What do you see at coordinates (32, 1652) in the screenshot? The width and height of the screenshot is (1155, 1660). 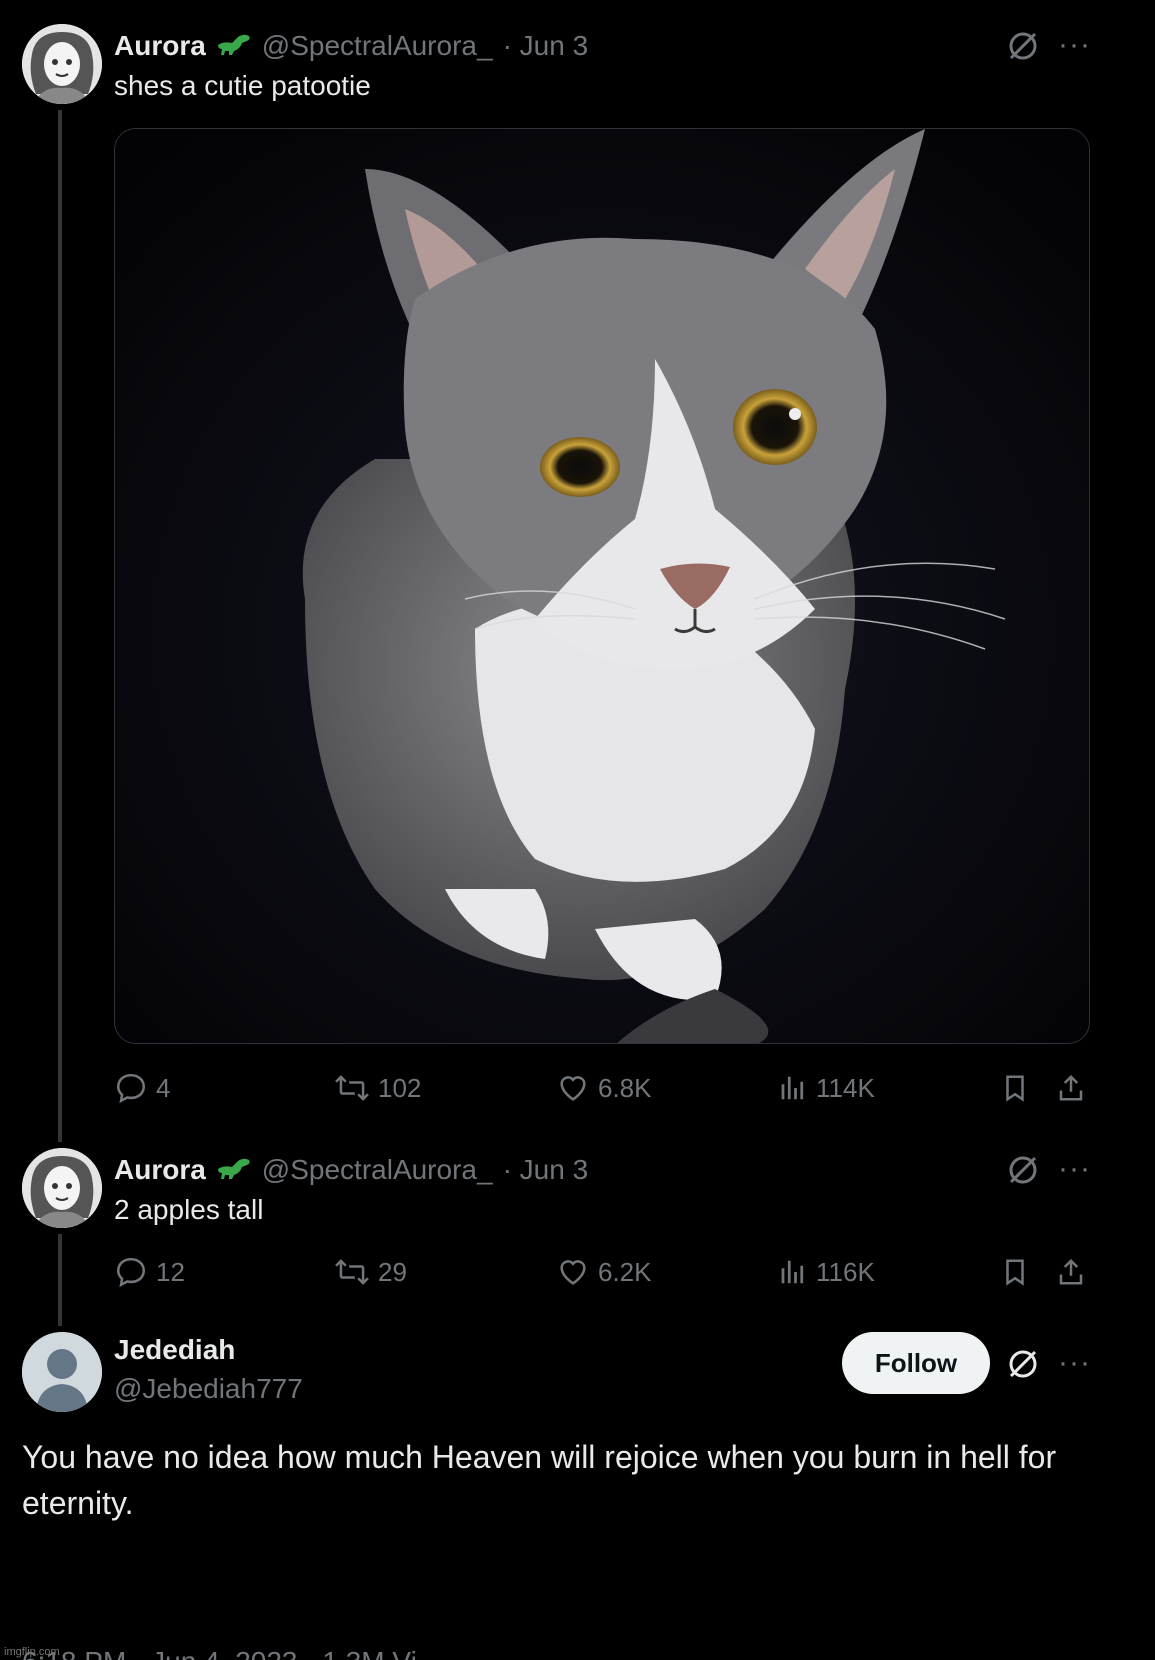 I see `watermark: imgflip.com` at bounding box center [32, 1652].